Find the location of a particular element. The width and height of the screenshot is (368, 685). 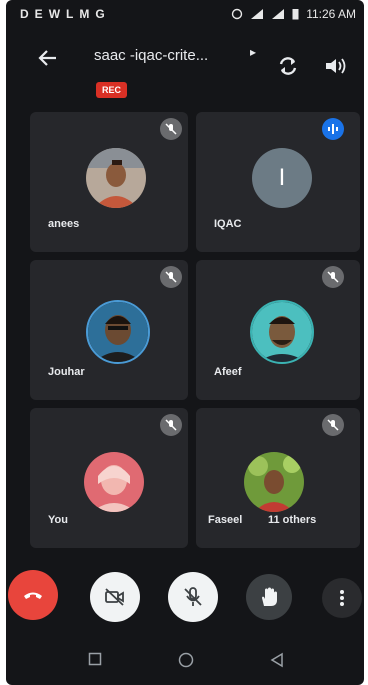

audio-level-icon is located at coordinates (333, 129).